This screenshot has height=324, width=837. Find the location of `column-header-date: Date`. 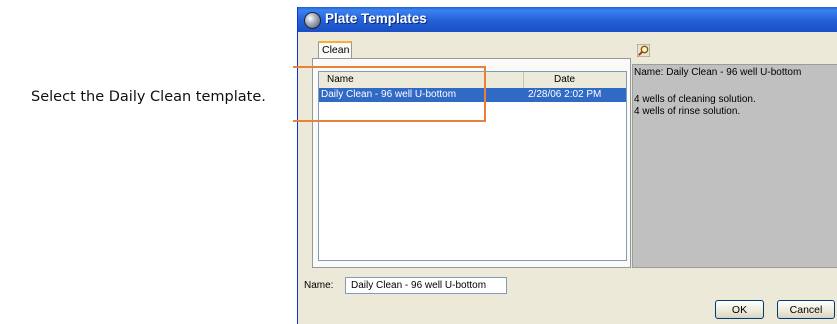

column-header-date: Date is located at coordinates (575, 80).